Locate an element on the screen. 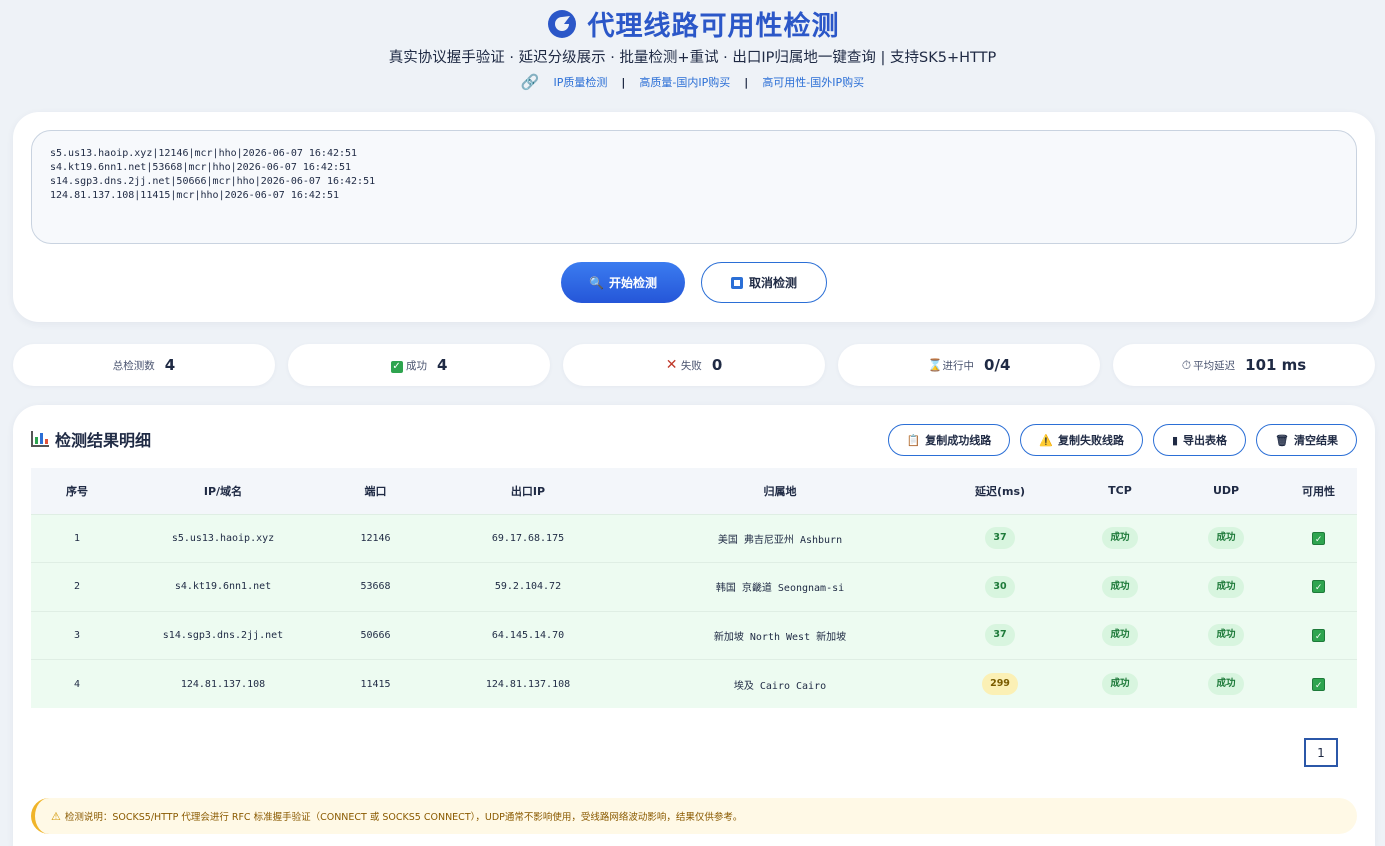 The width and height of the screenshot is (1385, 846). cell-location: 新加坡 North West 新加坡 is located at coordinates (780, 637).